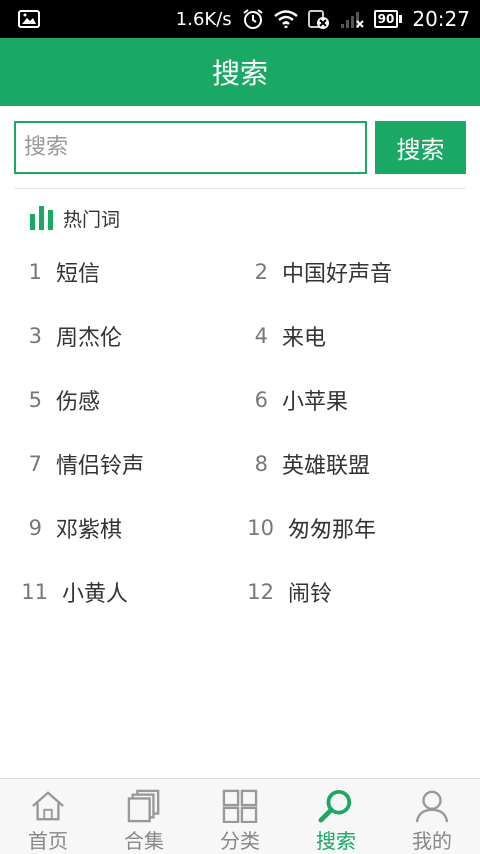  Describe the element at coordinates (420, 147) in the screenshot. I see `search-button: 搜索` at that location.